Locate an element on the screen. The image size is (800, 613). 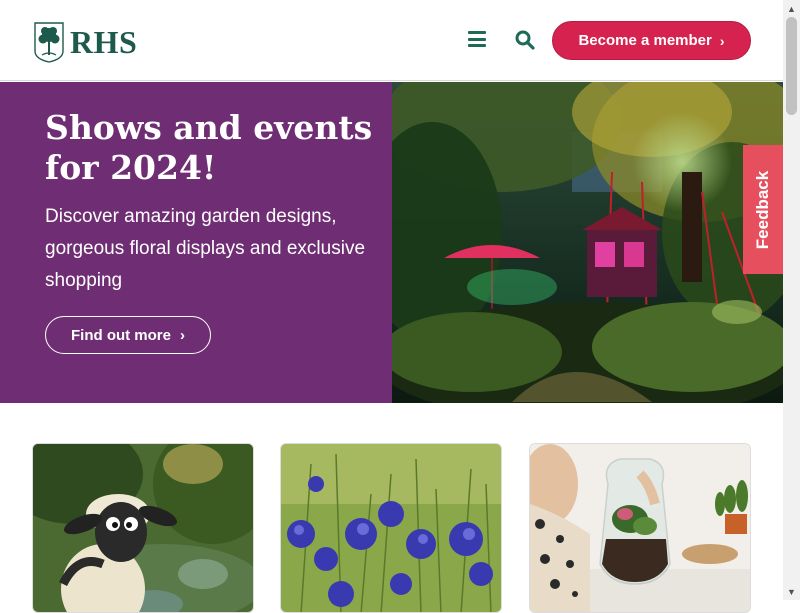
scroll-thumb is located at coordinates (791, 66).